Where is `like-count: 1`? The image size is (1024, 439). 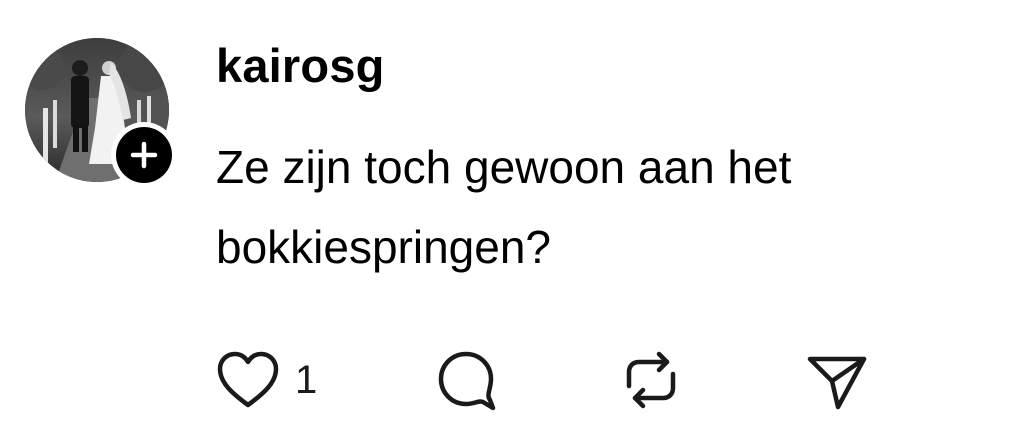
like-count: 1 is located at coordinates (306, 380).